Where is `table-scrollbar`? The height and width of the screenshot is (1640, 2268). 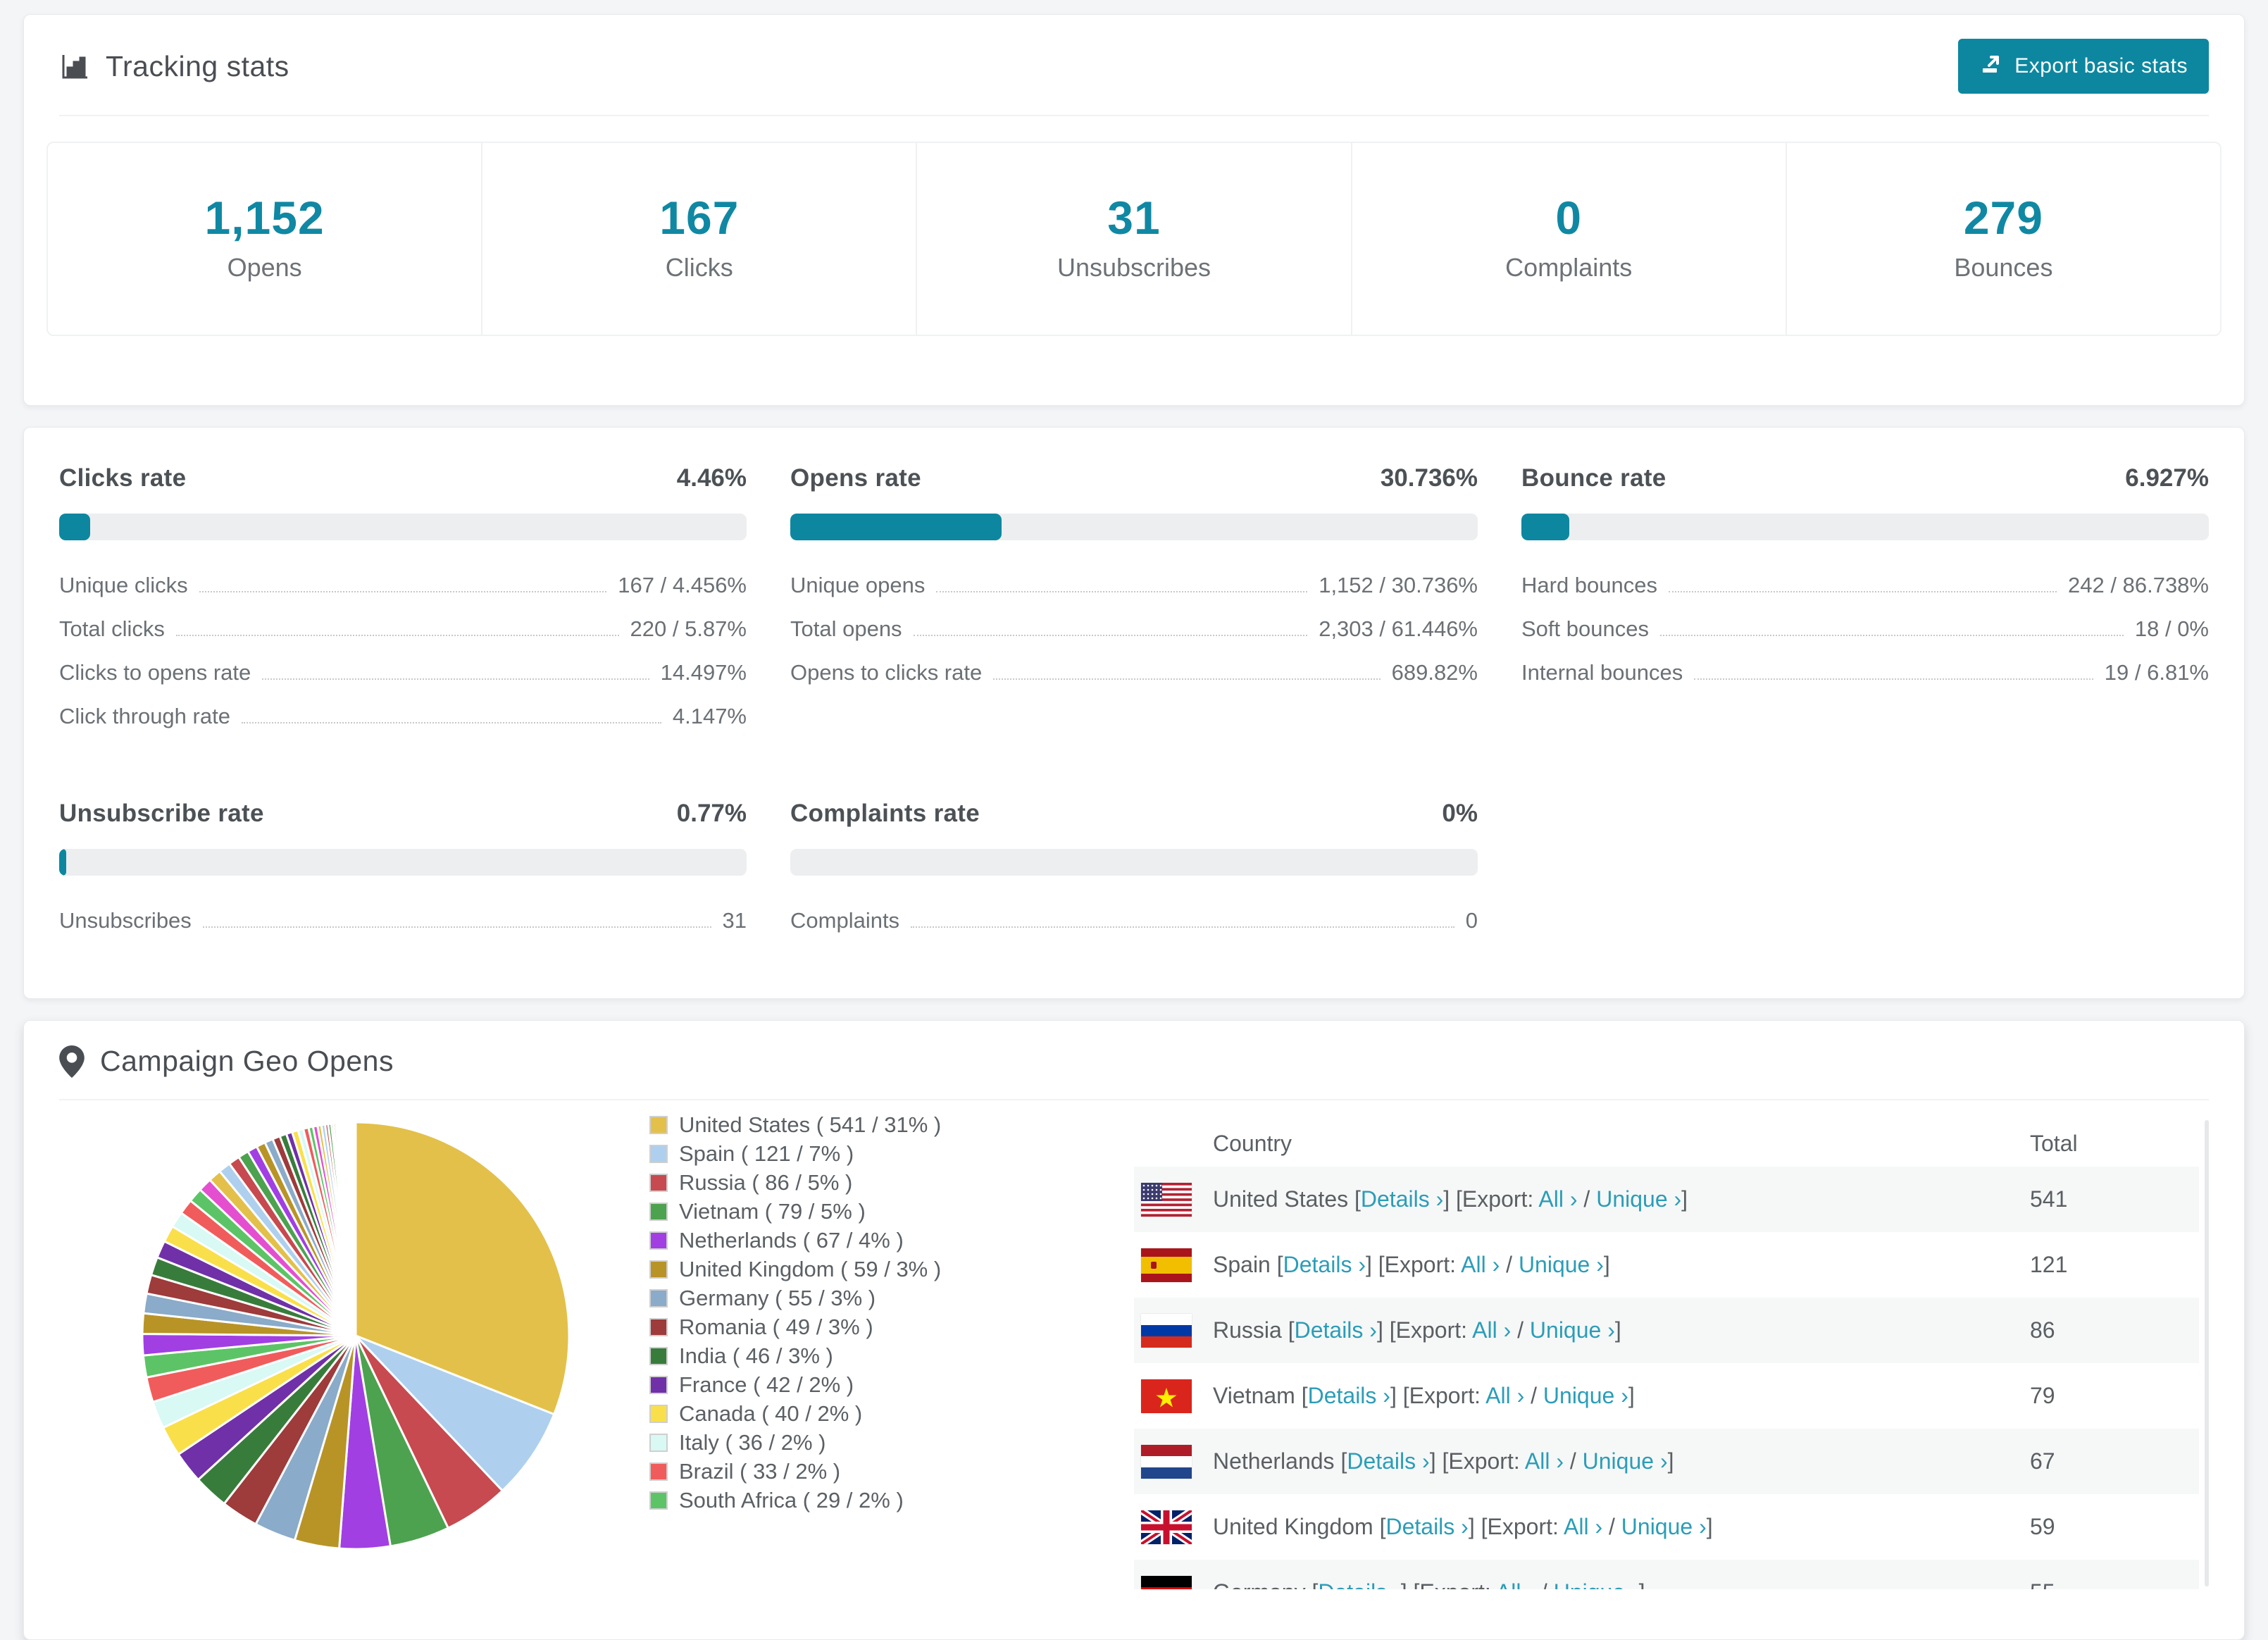 table-scrollbar is located at coordinates (2207, 1353).